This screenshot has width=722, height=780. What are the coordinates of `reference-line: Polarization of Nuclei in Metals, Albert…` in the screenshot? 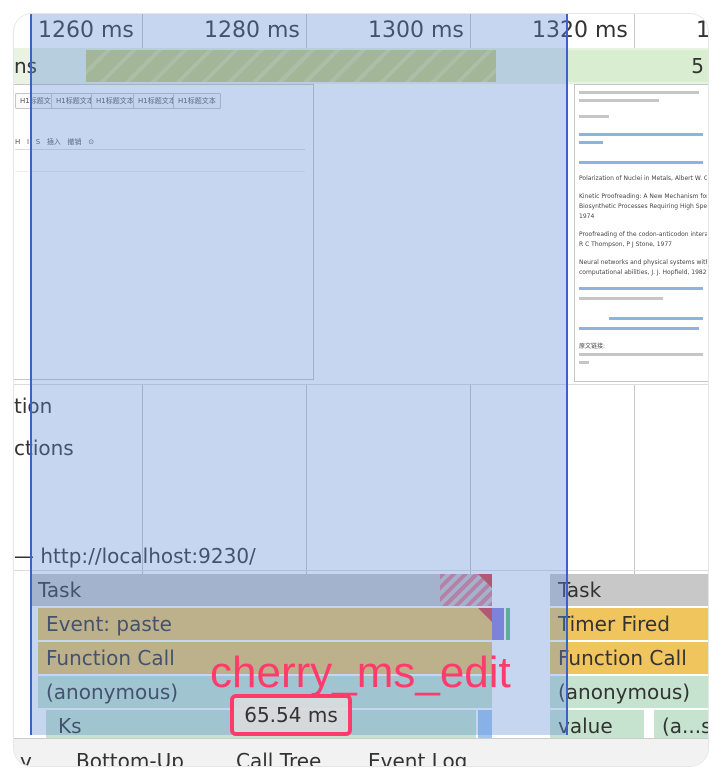 It's located at (643, 178).